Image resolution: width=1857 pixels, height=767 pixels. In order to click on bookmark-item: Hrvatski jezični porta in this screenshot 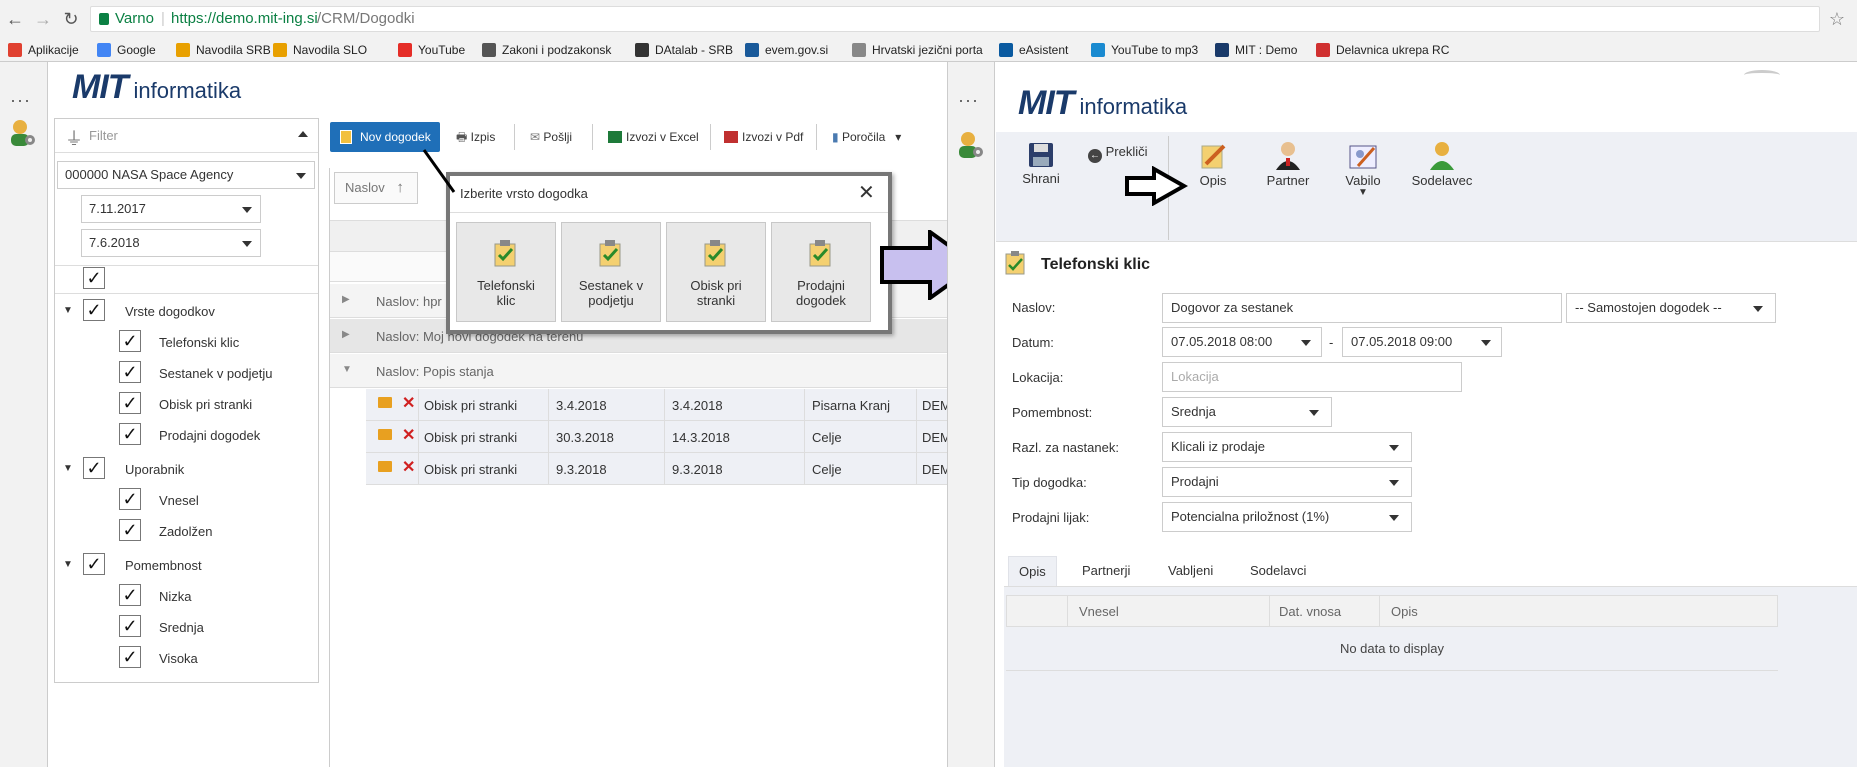, I will do `click(917, 50)`.